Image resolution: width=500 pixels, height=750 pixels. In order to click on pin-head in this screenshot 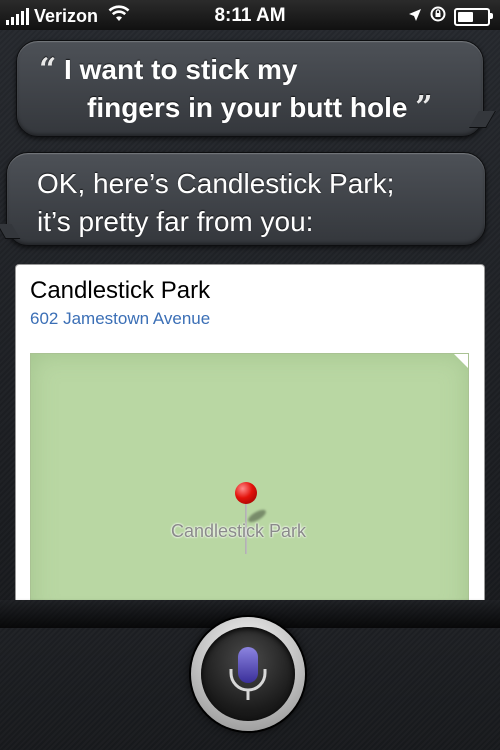, I will do `click(246, 493)`.